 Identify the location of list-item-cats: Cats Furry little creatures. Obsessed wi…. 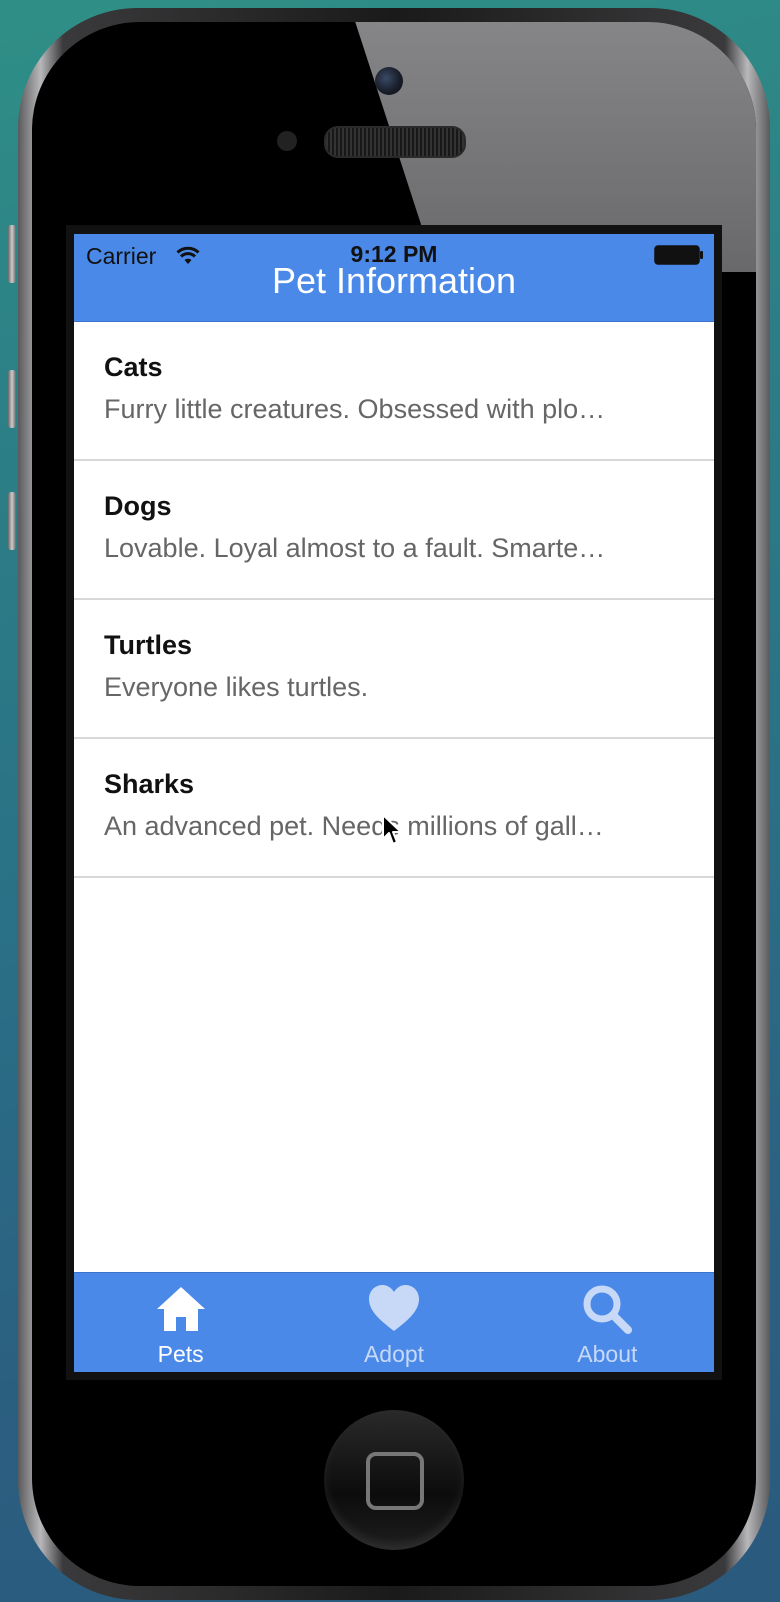
(394, 391).